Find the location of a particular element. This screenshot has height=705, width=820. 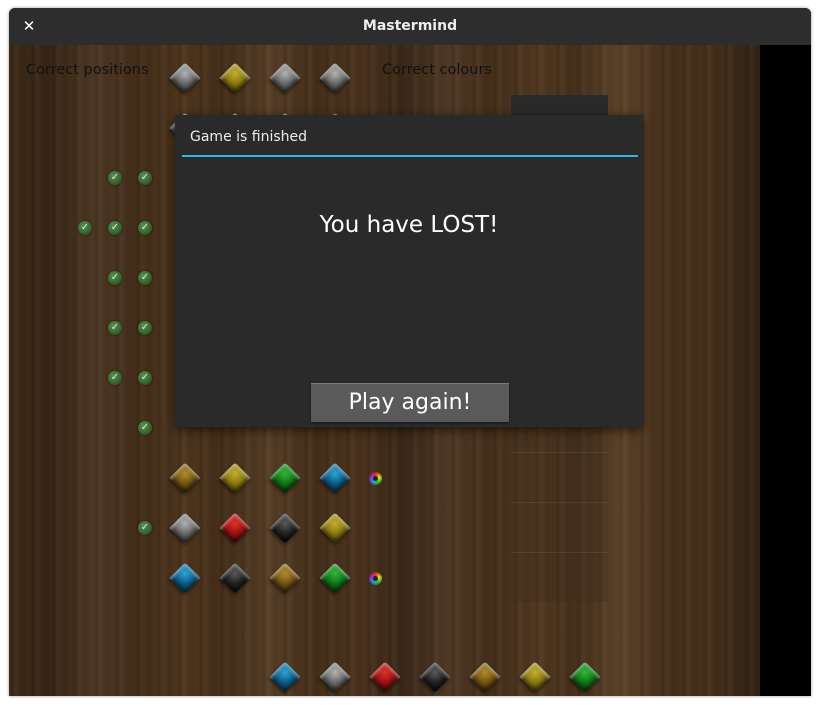

result-message: You have LOST! is located at coordinates (409, 225).